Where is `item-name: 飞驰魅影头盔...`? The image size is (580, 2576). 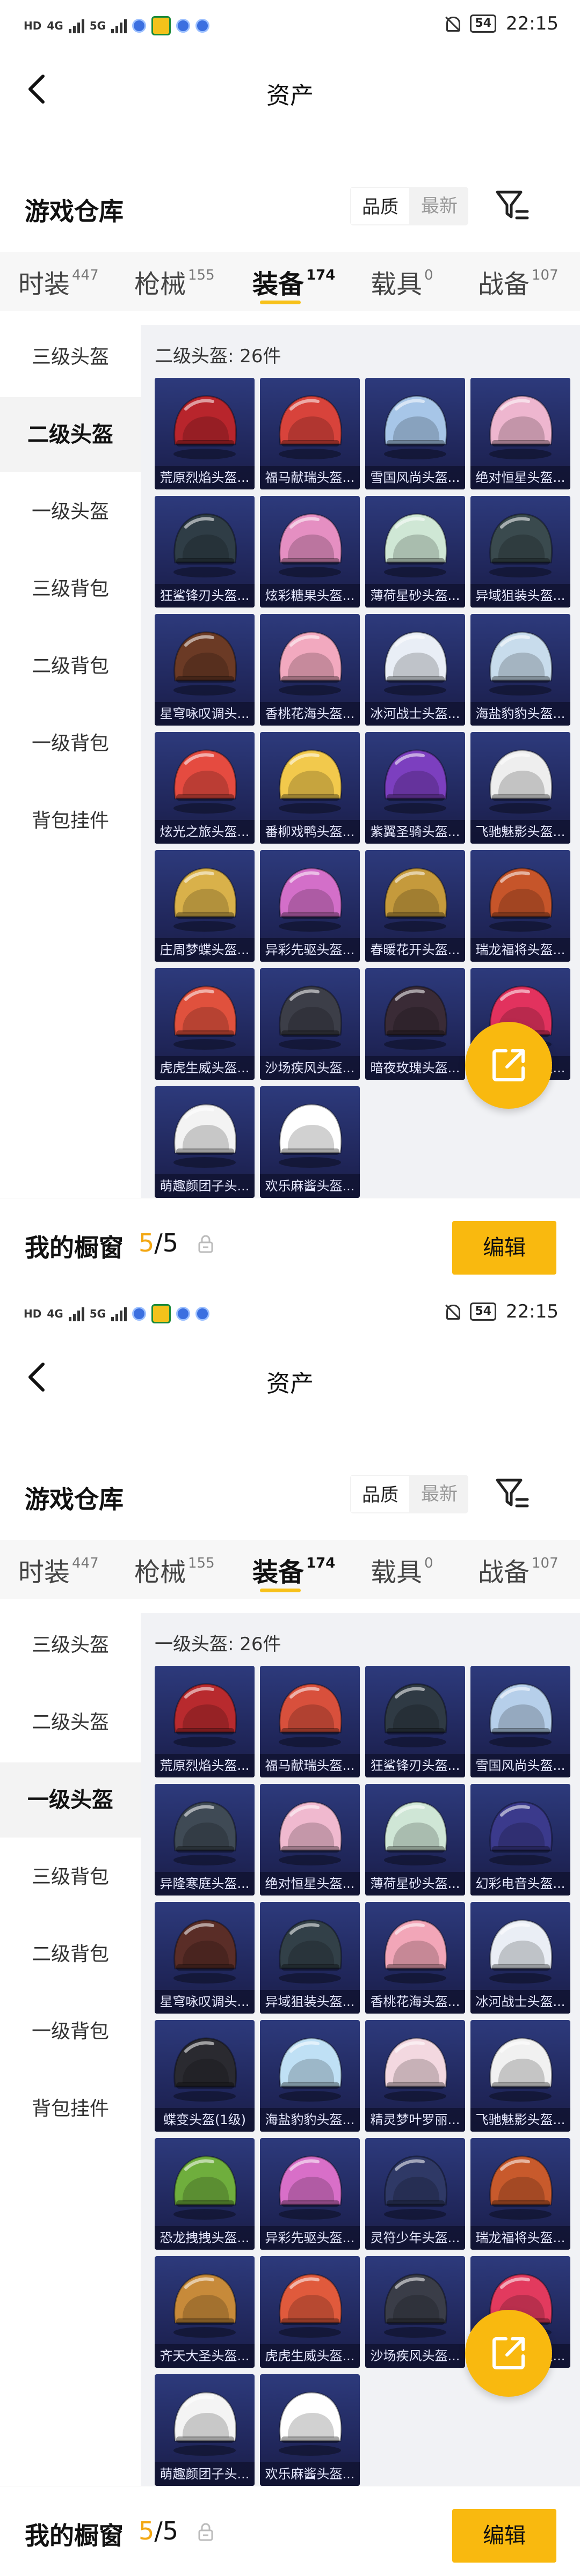
item-name: 飞驰魅影头盔... is located at coordinates (520, 832).